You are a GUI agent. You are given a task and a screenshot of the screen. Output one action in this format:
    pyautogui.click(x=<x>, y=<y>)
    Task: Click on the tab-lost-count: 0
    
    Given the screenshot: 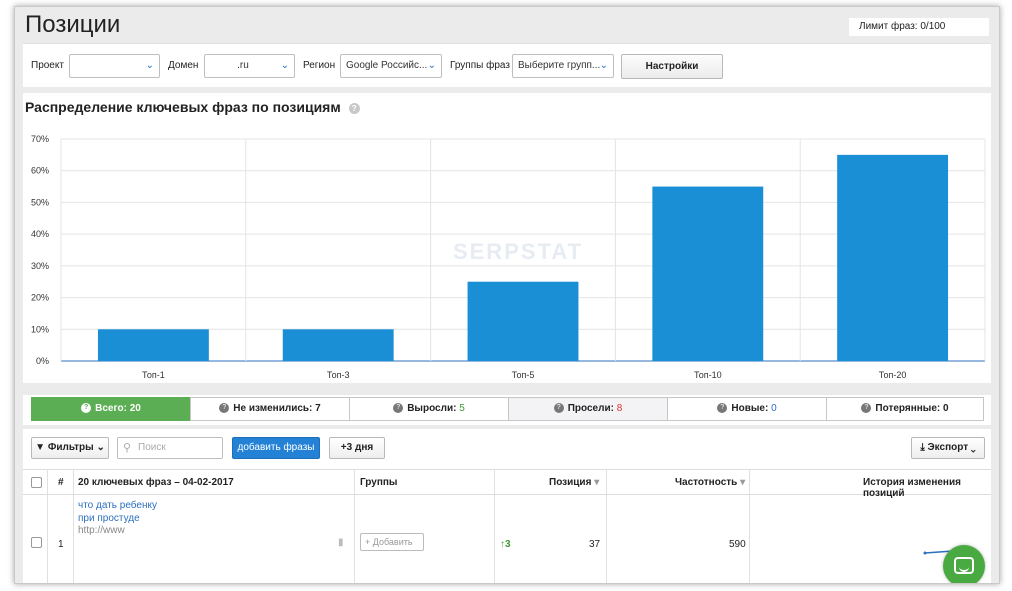 What is the action you would take?
    pyautogui.click(x=946, y=408)
    